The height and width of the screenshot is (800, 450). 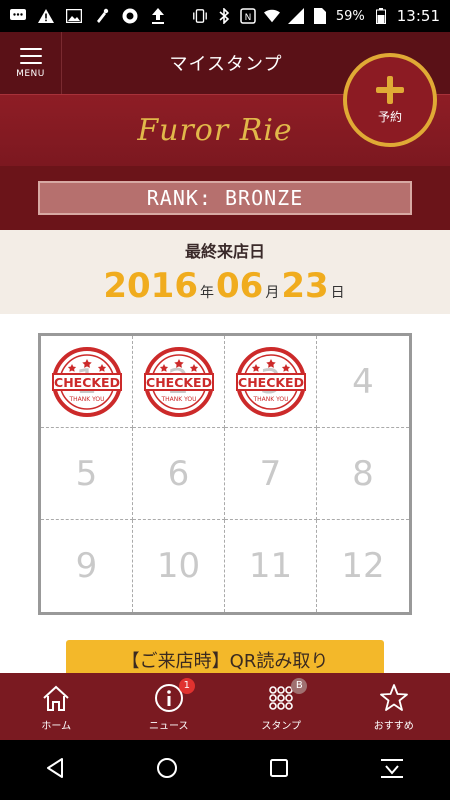 I want to click on menu-button: MENU, so click(x=31, y=63).